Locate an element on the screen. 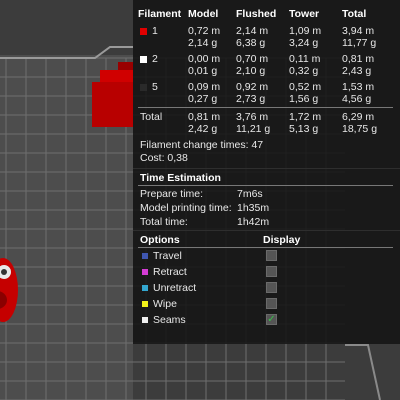 The image size is (400, 400). total-tower-length: 1,72 m is located at coordinates (305, 117).